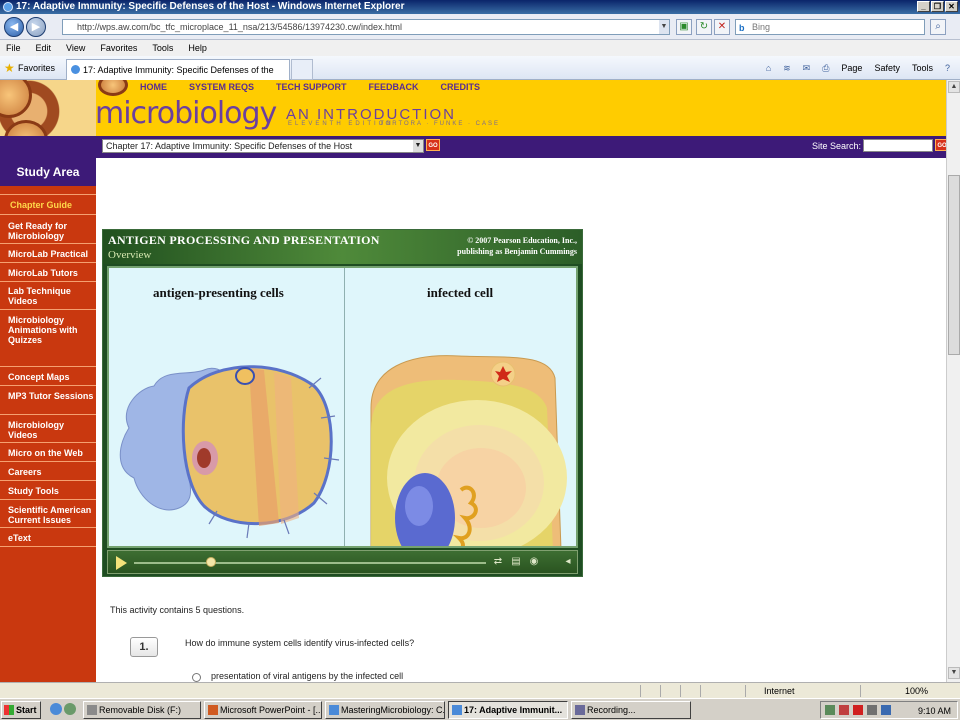  Describe the element at coordinates (75, 69) in the screenshot. I see `tab-page-icon` at that location.